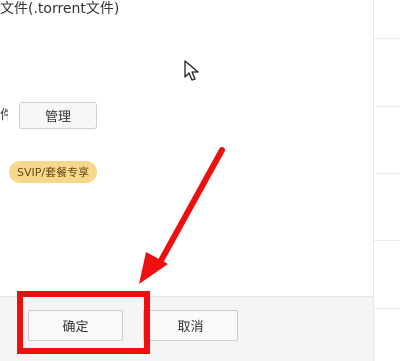 The width and height of the screenshot is (400, 361). Describe the element at coordinates (53, 172) in the screenshot. I see `svip-badge: SVIP/套餐专享` at that location.